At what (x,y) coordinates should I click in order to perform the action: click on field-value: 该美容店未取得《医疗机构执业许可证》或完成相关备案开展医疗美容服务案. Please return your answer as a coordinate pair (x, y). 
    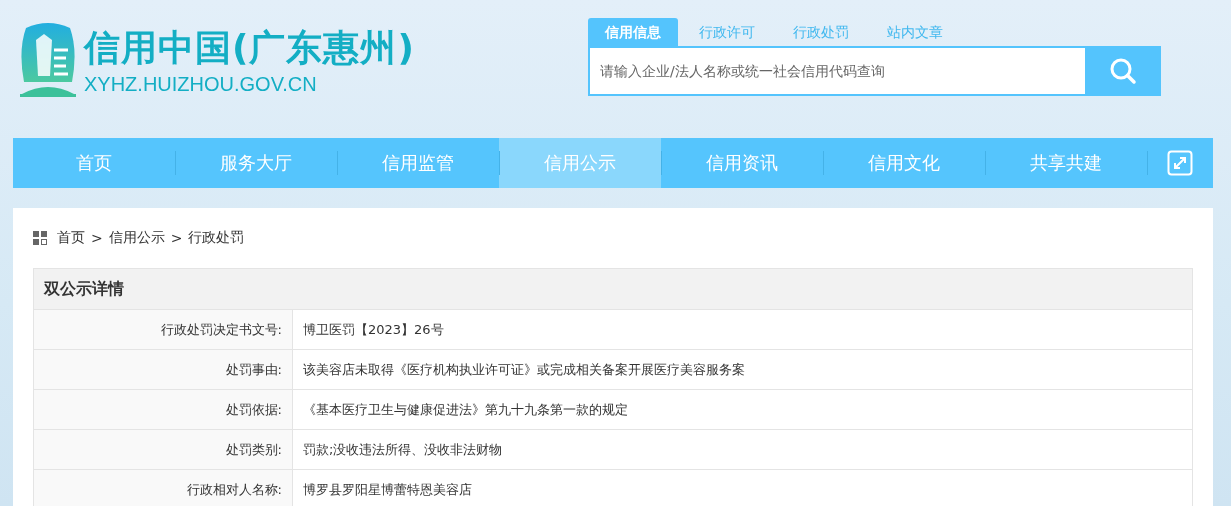
    Looking at the image, I should click on (524, 370).